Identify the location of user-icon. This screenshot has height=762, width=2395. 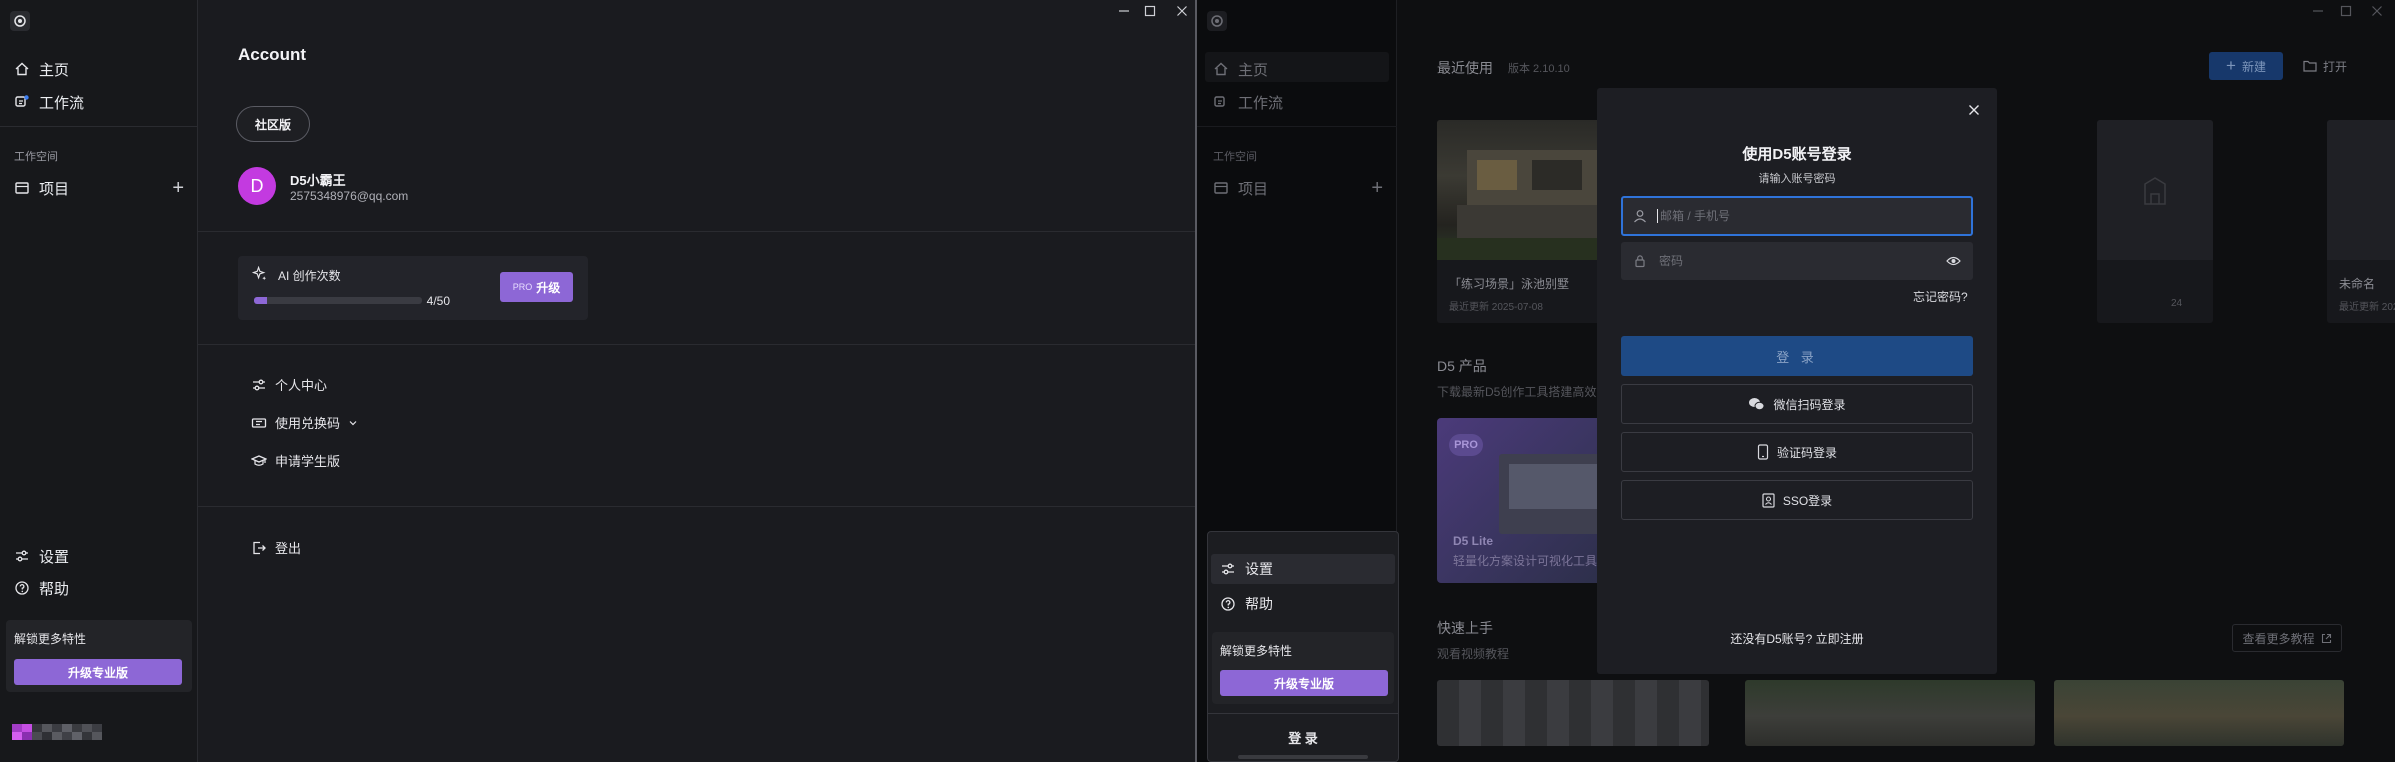
(1640, 216).